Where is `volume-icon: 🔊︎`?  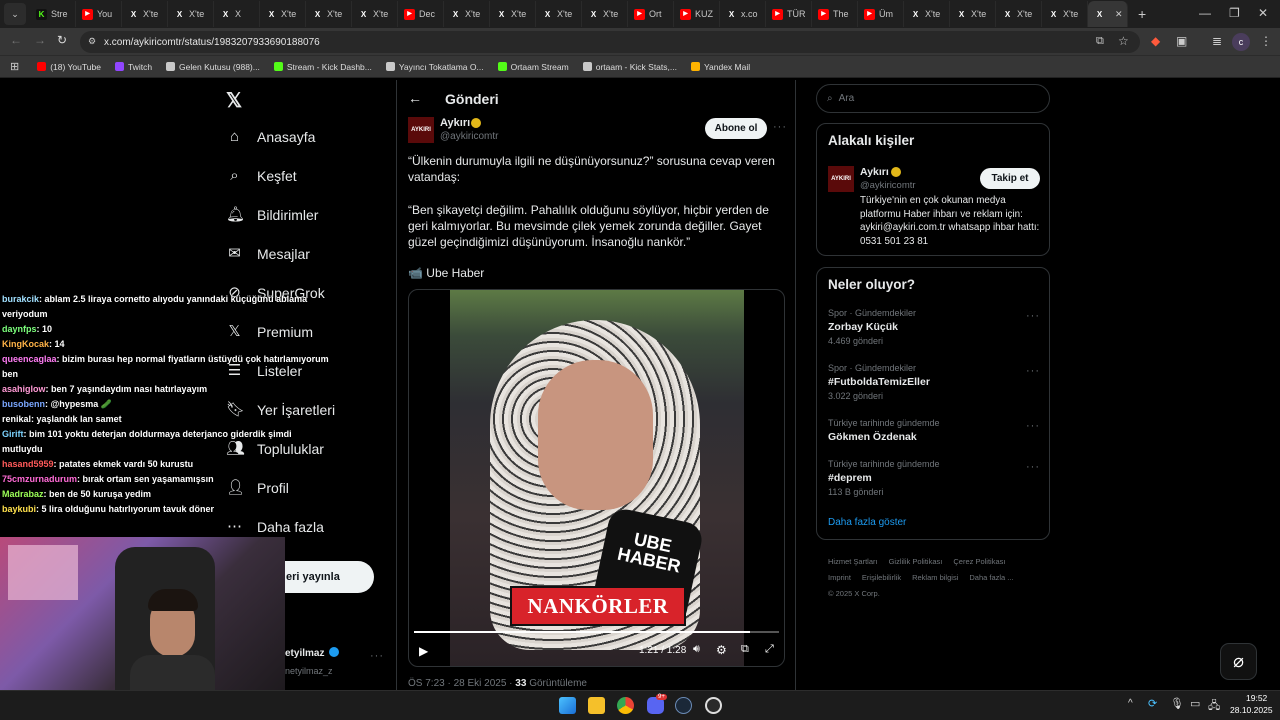
volume-icon: 🔊︎ is located at coordinates (696, 649).